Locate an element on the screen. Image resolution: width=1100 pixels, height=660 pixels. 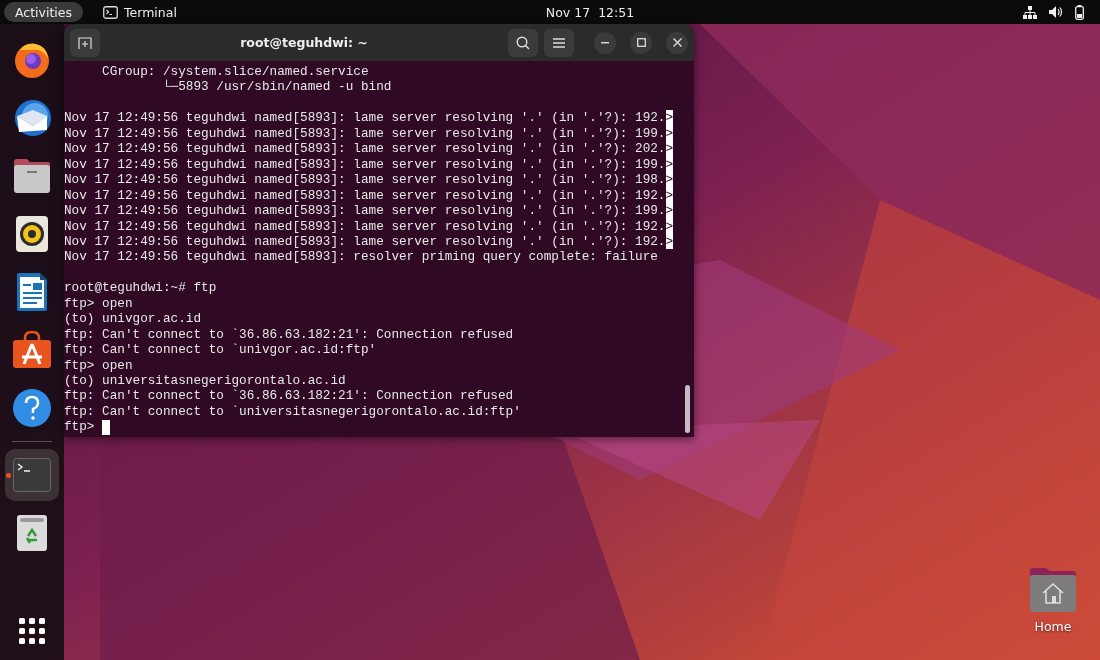
desktop-icon-label: Home is located at coordinates (1053, 626).